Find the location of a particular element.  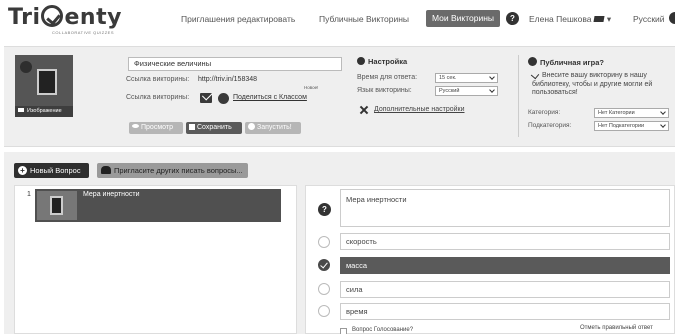

nav-public-quizzes-link: Публичные Викторины is located at coordinates (364, 19).